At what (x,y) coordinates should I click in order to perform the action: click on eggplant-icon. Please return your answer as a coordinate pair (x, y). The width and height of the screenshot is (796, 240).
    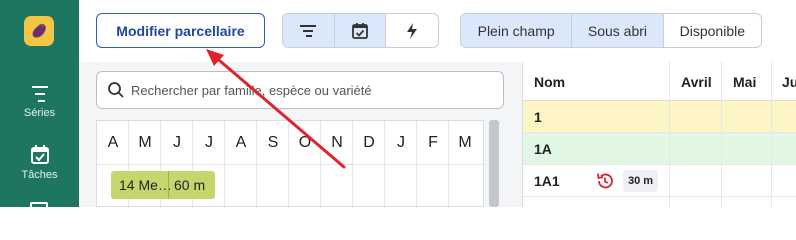
    Looking at the image, I should click on (39, 30).